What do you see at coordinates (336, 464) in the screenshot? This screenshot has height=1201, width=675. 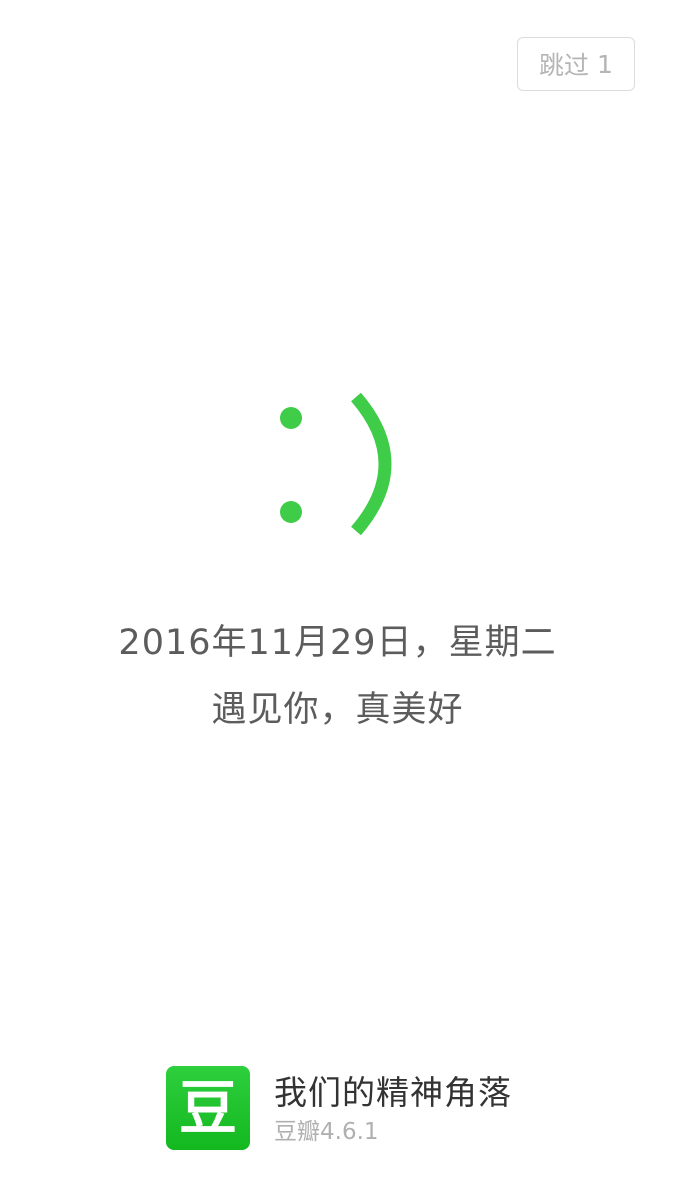 I see `smiley-emoticon-icon` at bounding box center [336, 464].